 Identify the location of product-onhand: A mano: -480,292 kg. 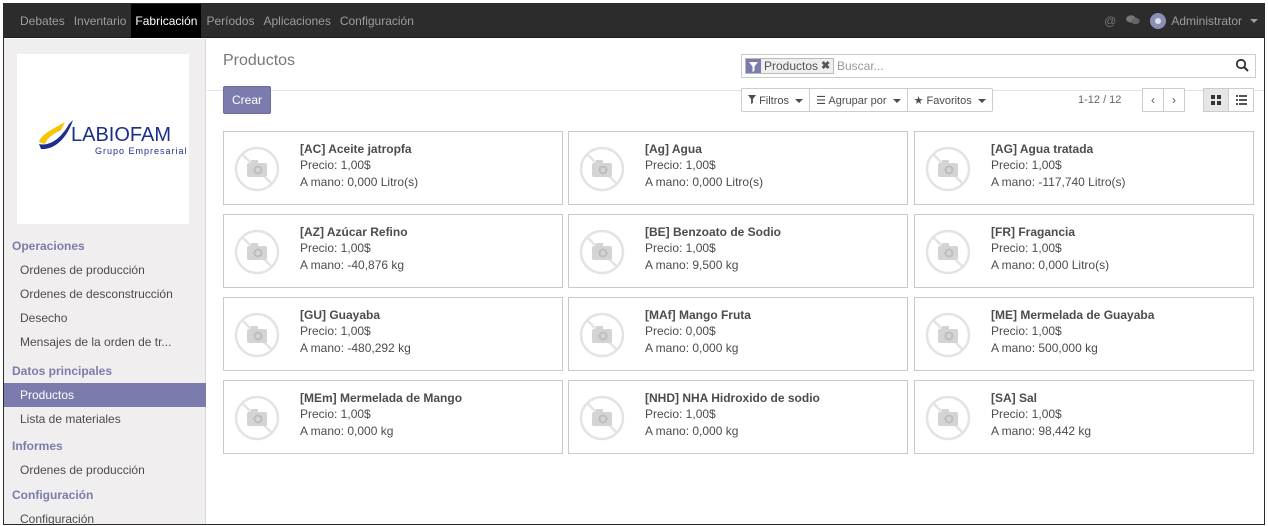
(355, 348).